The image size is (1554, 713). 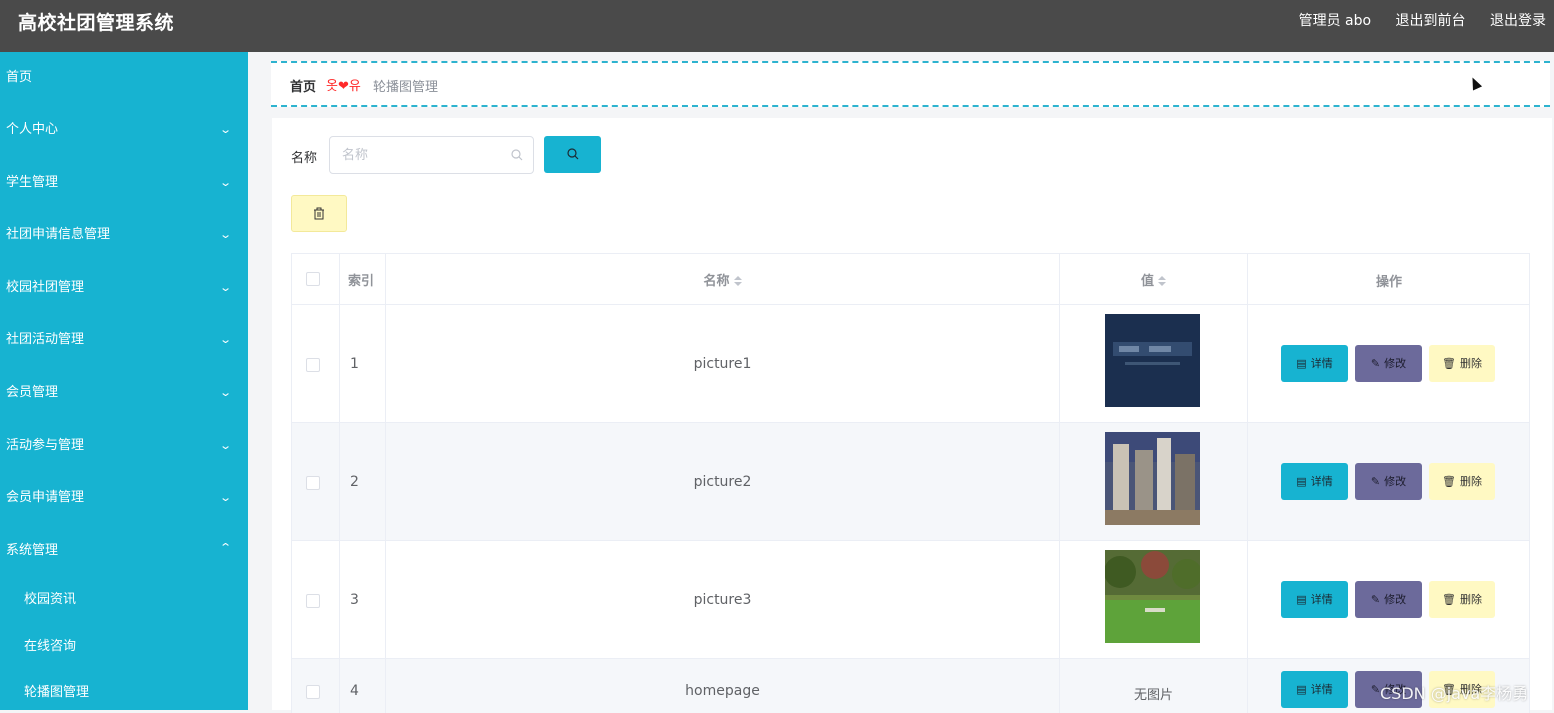 What do you see at coordinates (354, 364) in the screenshot?
I see `row-index: 1` at bounding box center [354, 364].